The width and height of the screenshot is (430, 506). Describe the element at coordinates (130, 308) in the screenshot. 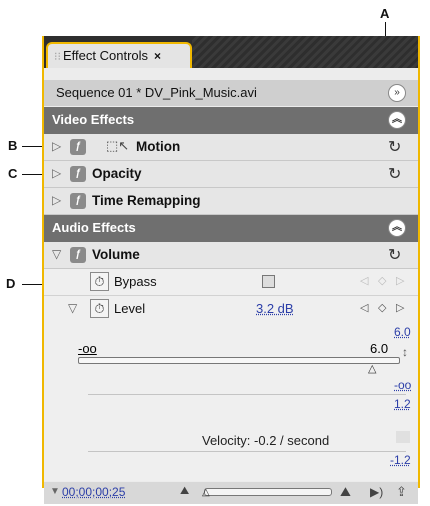

I see `level-label: Level` at that location.